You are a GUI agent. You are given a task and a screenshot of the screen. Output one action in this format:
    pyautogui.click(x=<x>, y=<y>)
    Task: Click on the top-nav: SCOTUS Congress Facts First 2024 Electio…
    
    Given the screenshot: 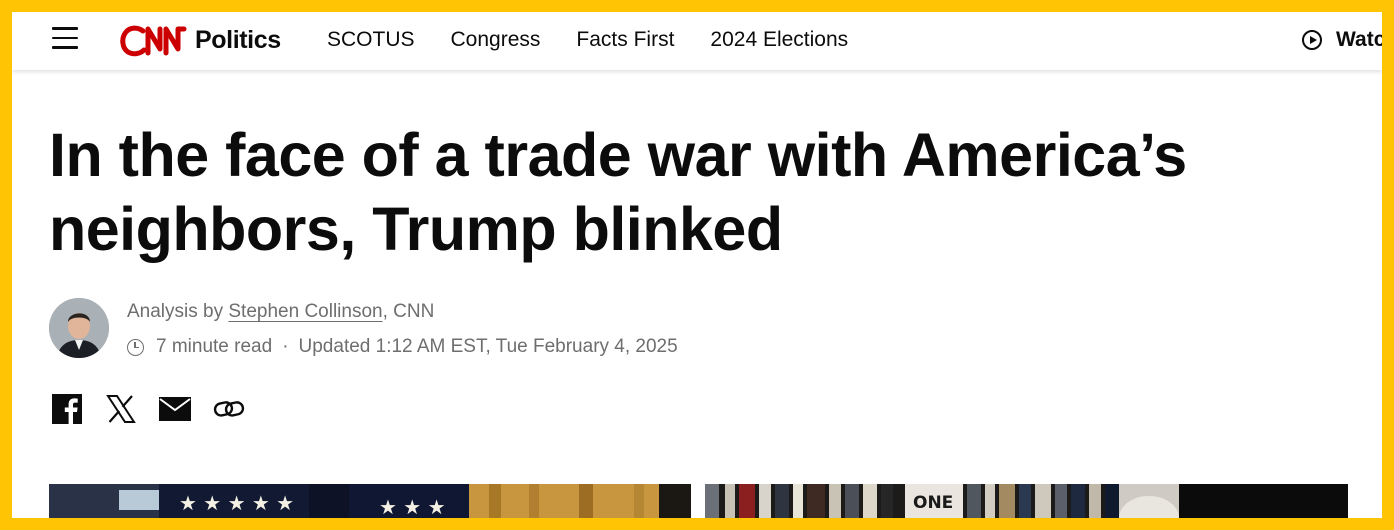 What is the action you would take?
    pyautogui.click(x=587, y=40)
    